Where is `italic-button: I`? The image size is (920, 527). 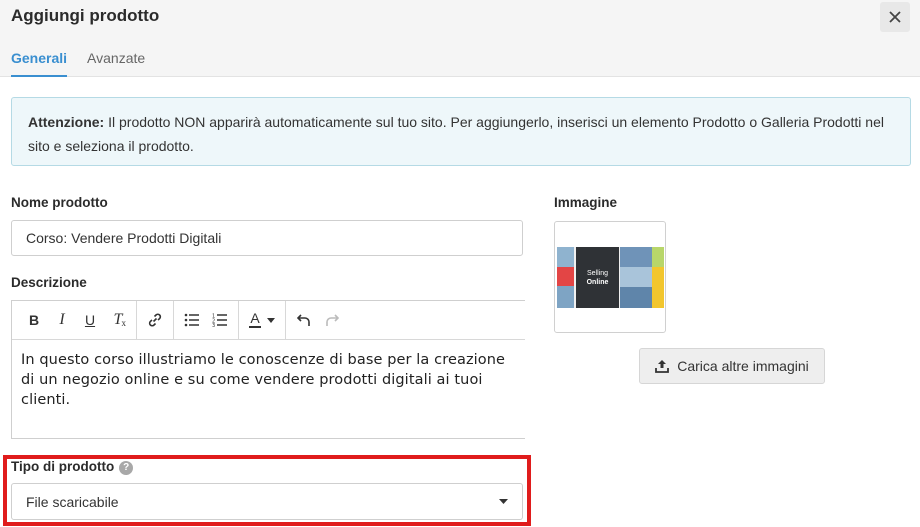 italic-button: I is located at coordinates (62, 320).